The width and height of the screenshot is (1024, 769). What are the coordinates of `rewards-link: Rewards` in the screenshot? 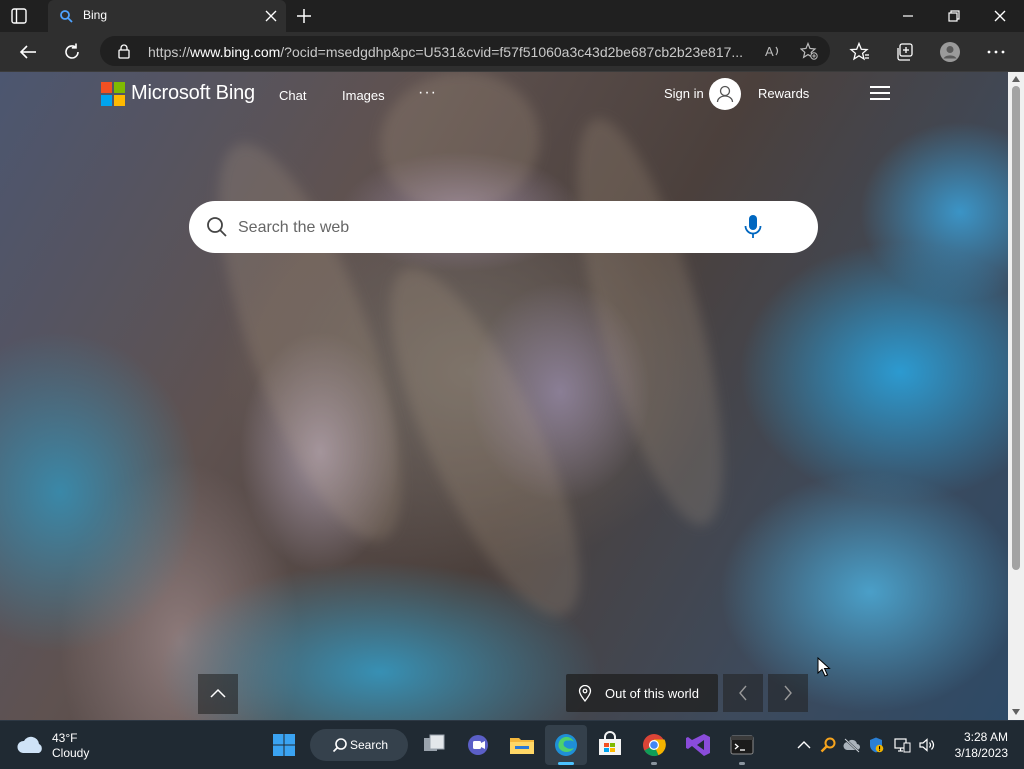 It's located at (783, 93).